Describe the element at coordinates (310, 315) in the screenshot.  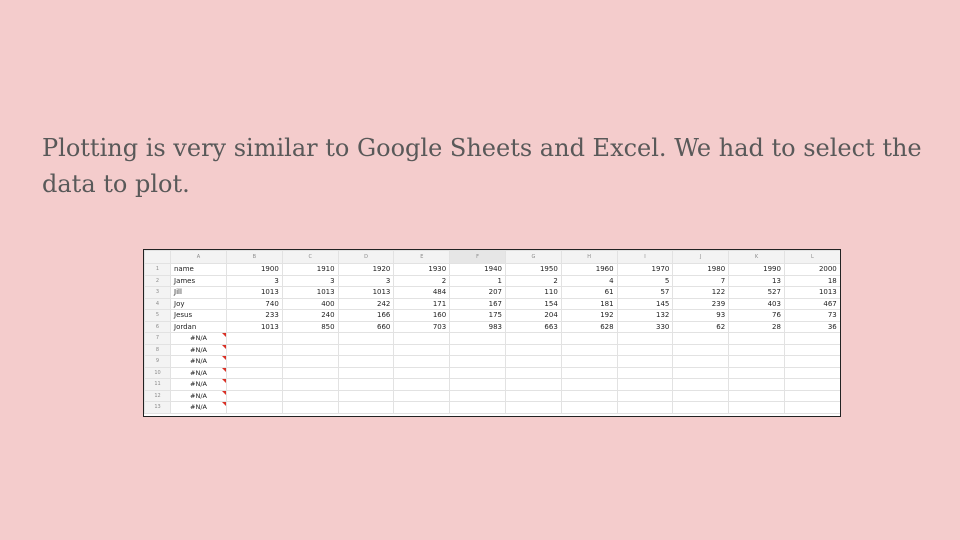
I see `cell-value: 240` at that location.